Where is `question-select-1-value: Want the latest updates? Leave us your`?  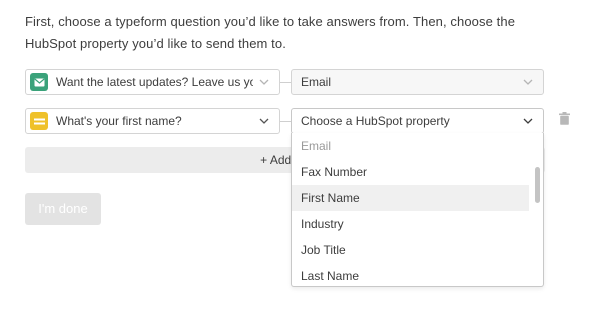
question-select-1-value: Want the latest updates? Leave us your is located at coordinates (154, 82).